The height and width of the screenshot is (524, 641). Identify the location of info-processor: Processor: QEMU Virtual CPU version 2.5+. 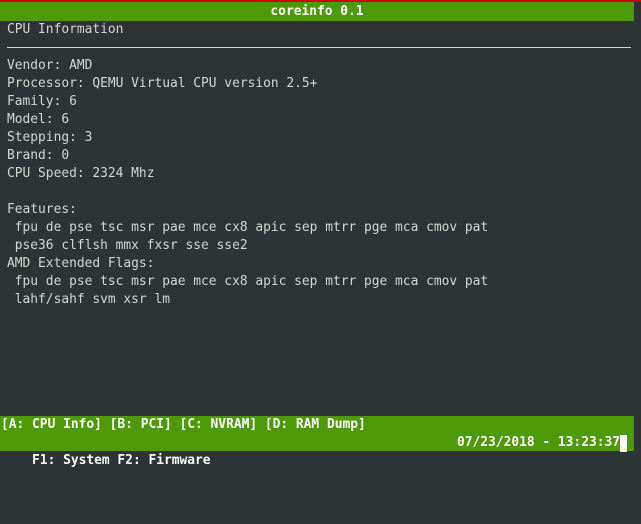
(162, 83).